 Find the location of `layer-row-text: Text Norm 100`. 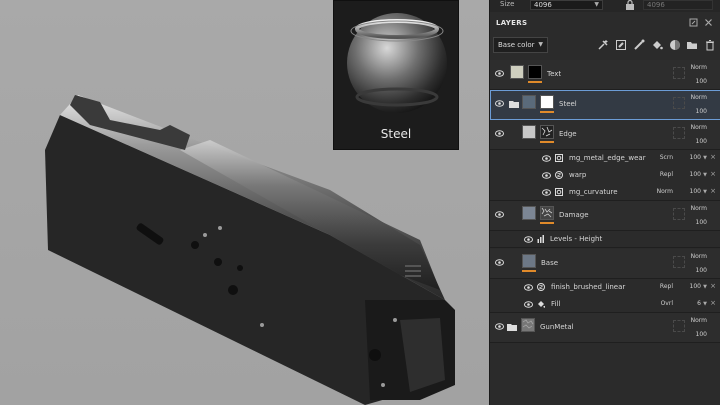

layer-row-text: Text Norm 100 is located at coordinates (605, 75).